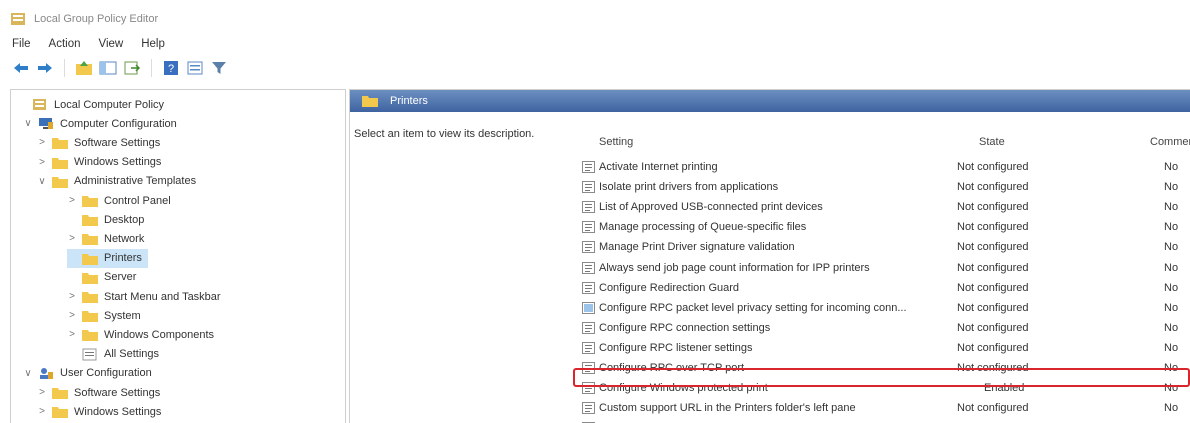 The width and height of the screenshot is (1190, 423). I want to click on group-policy-app-icon, so click(18, 19).